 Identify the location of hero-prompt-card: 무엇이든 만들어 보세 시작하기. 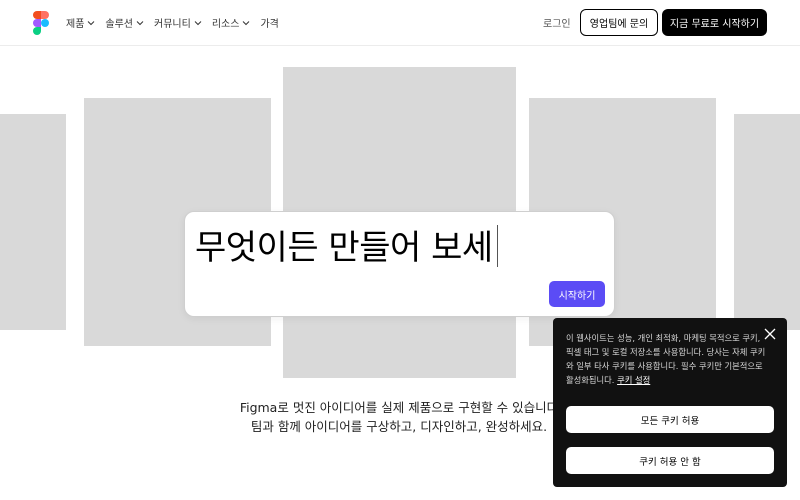
(399, 264).